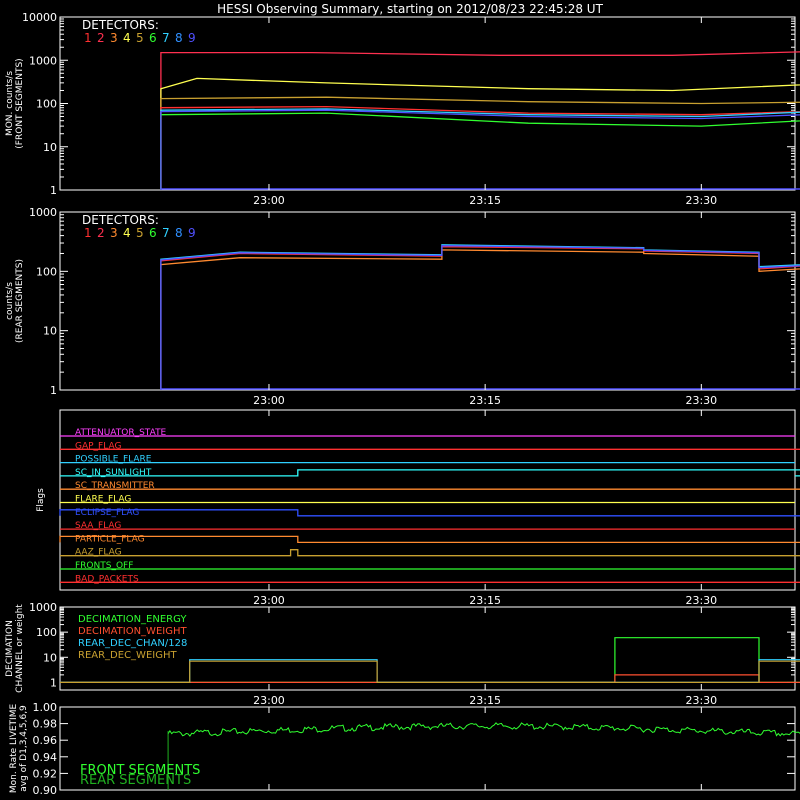  What do you see at coordinates (45, 724) in the screenshot?
I see `livetime-y-tick-label: 0.98` at bounding box center [45, 724].